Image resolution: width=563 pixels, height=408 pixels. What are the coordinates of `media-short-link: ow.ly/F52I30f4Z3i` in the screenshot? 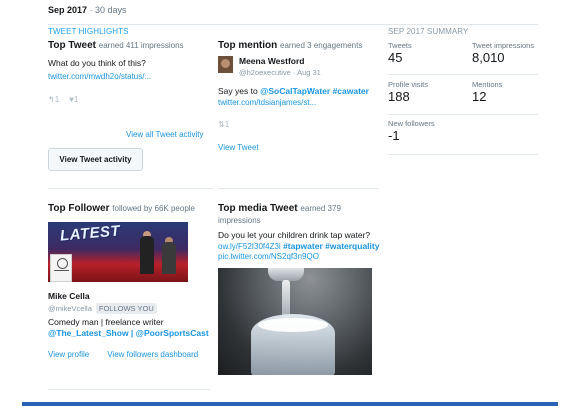 It's located at (249, 246).